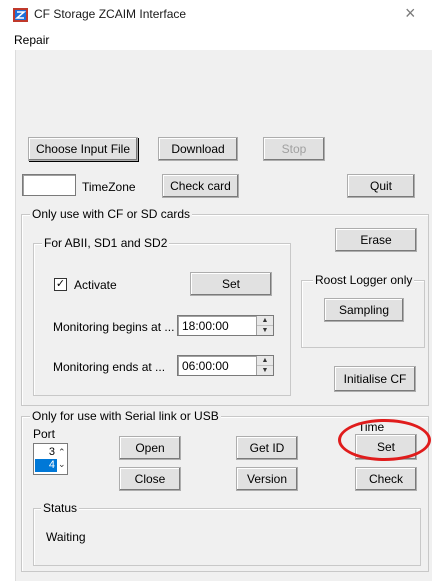  I want to click on port-up-icon: ⌃, so click(62, 452).